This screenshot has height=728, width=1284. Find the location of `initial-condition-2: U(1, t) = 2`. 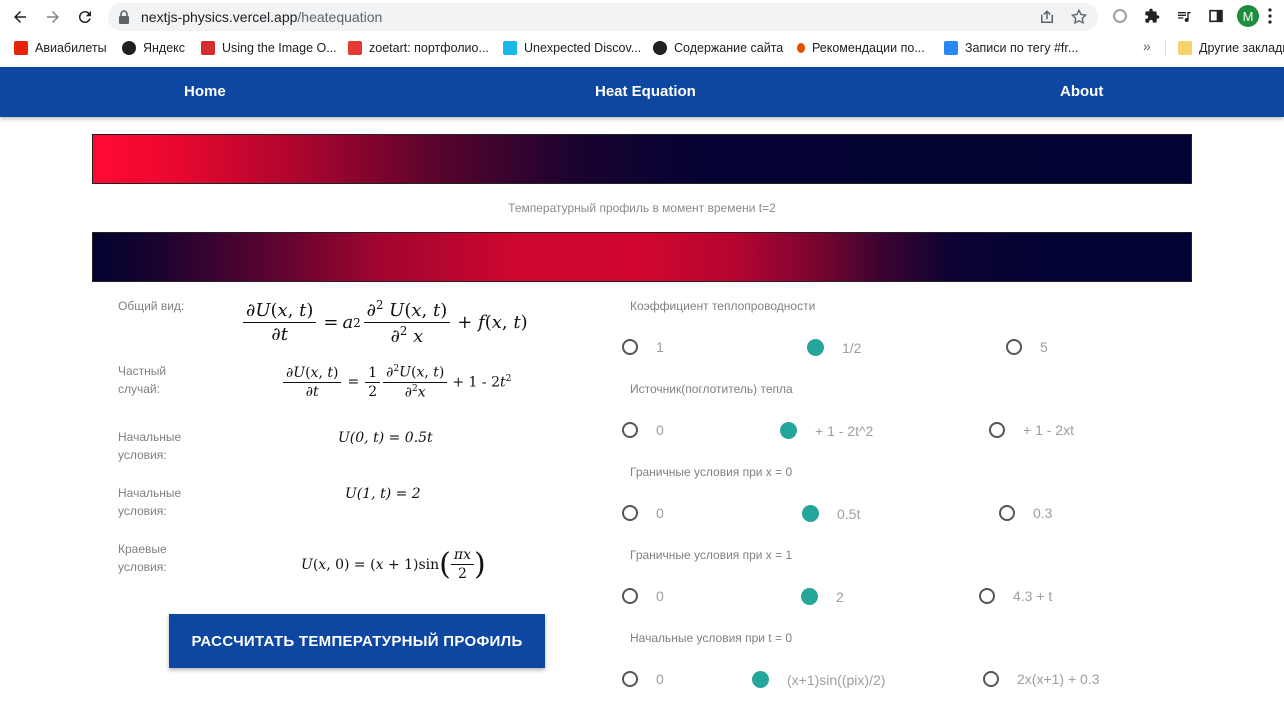

initial-condition-2: U(1, t) = 2 is located at coordinates (383, 494).